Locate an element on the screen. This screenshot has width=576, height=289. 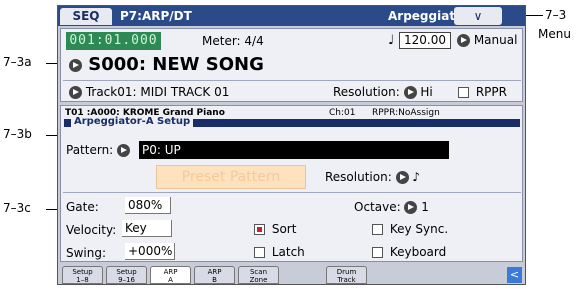
tab-setup-1-8: Setup 1–8 is located at coordinates (82, 275).